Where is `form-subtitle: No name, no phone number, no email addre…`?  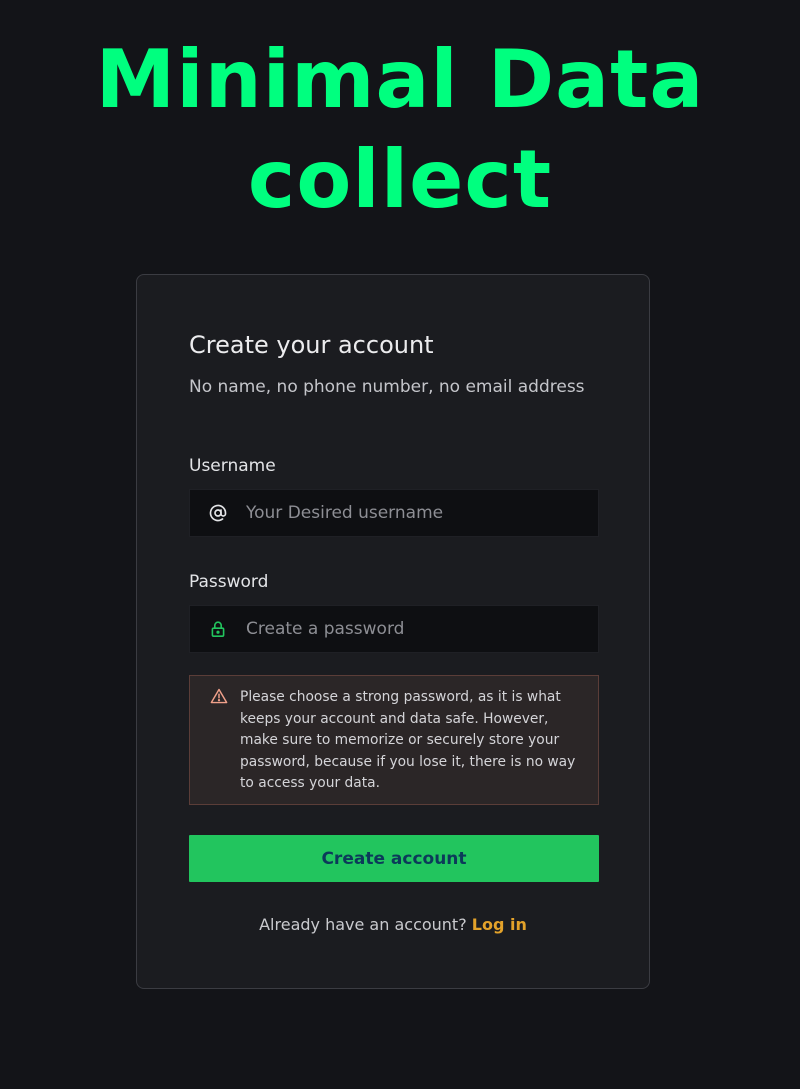 form-subtitle: No name, no phone number, no email addre… is located at coordinates (387, 387).